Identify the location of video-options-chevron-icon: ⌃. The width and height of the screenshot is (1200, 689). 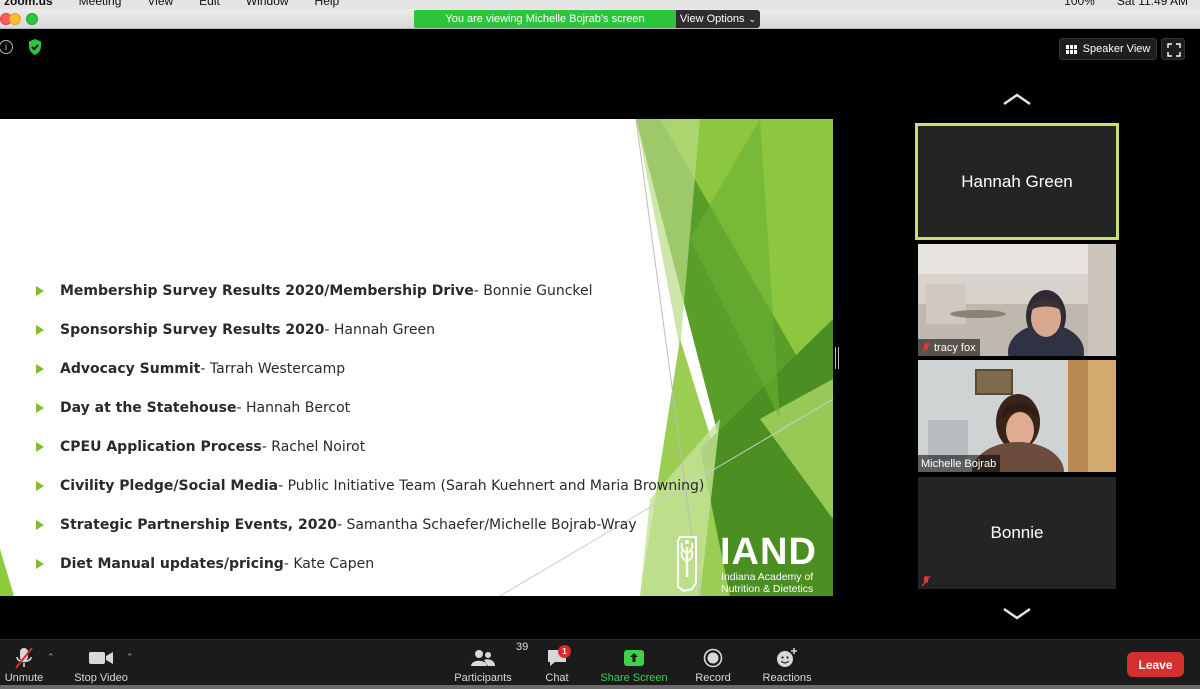
(130, 657).